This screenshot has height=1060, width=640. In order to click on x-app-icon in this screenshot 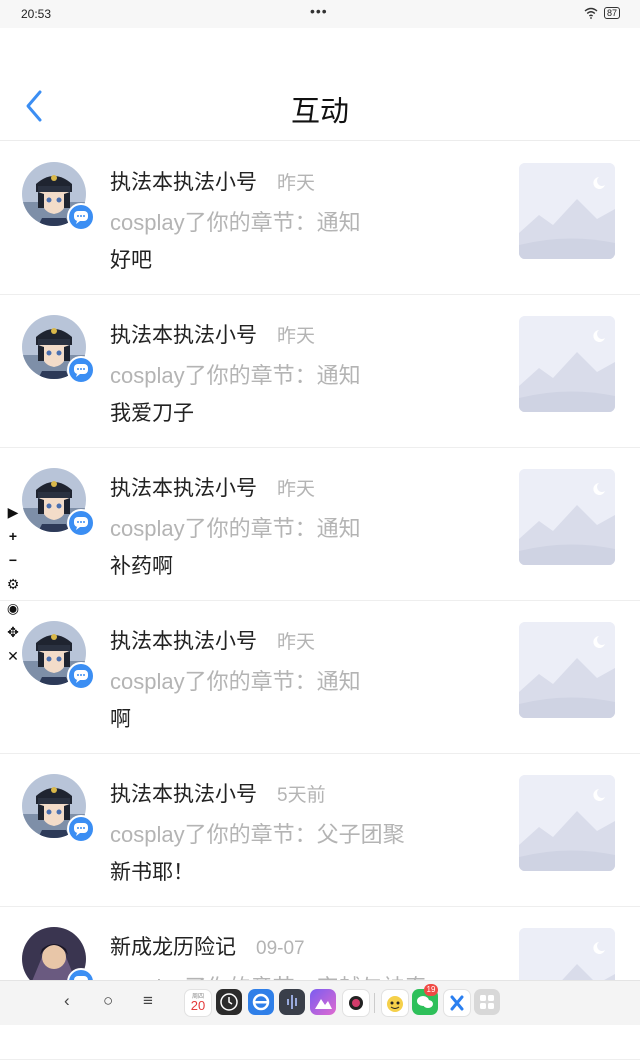, I will do `click(457, 1003)`.